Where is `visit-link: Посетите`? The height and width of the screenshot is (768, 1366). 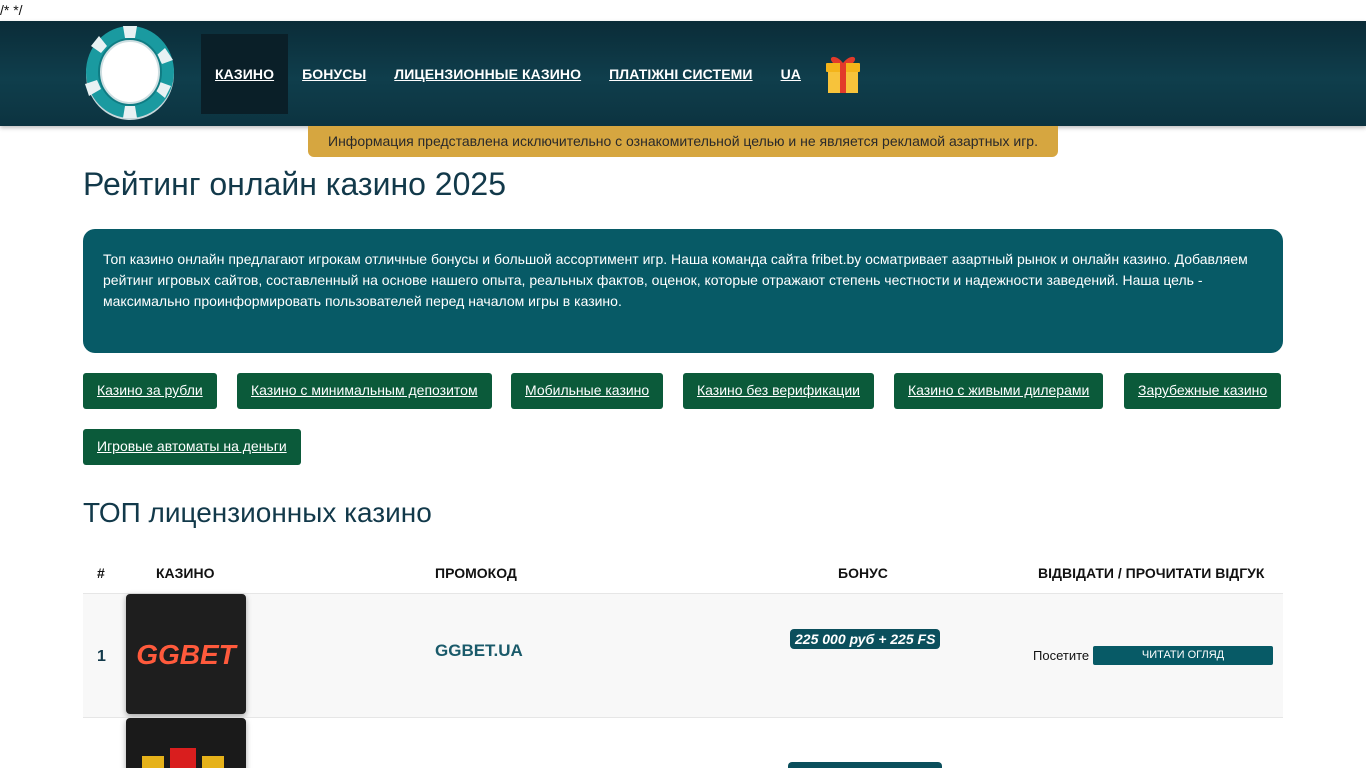
visit-link: Посетите is located at coordinates (1061, 655).